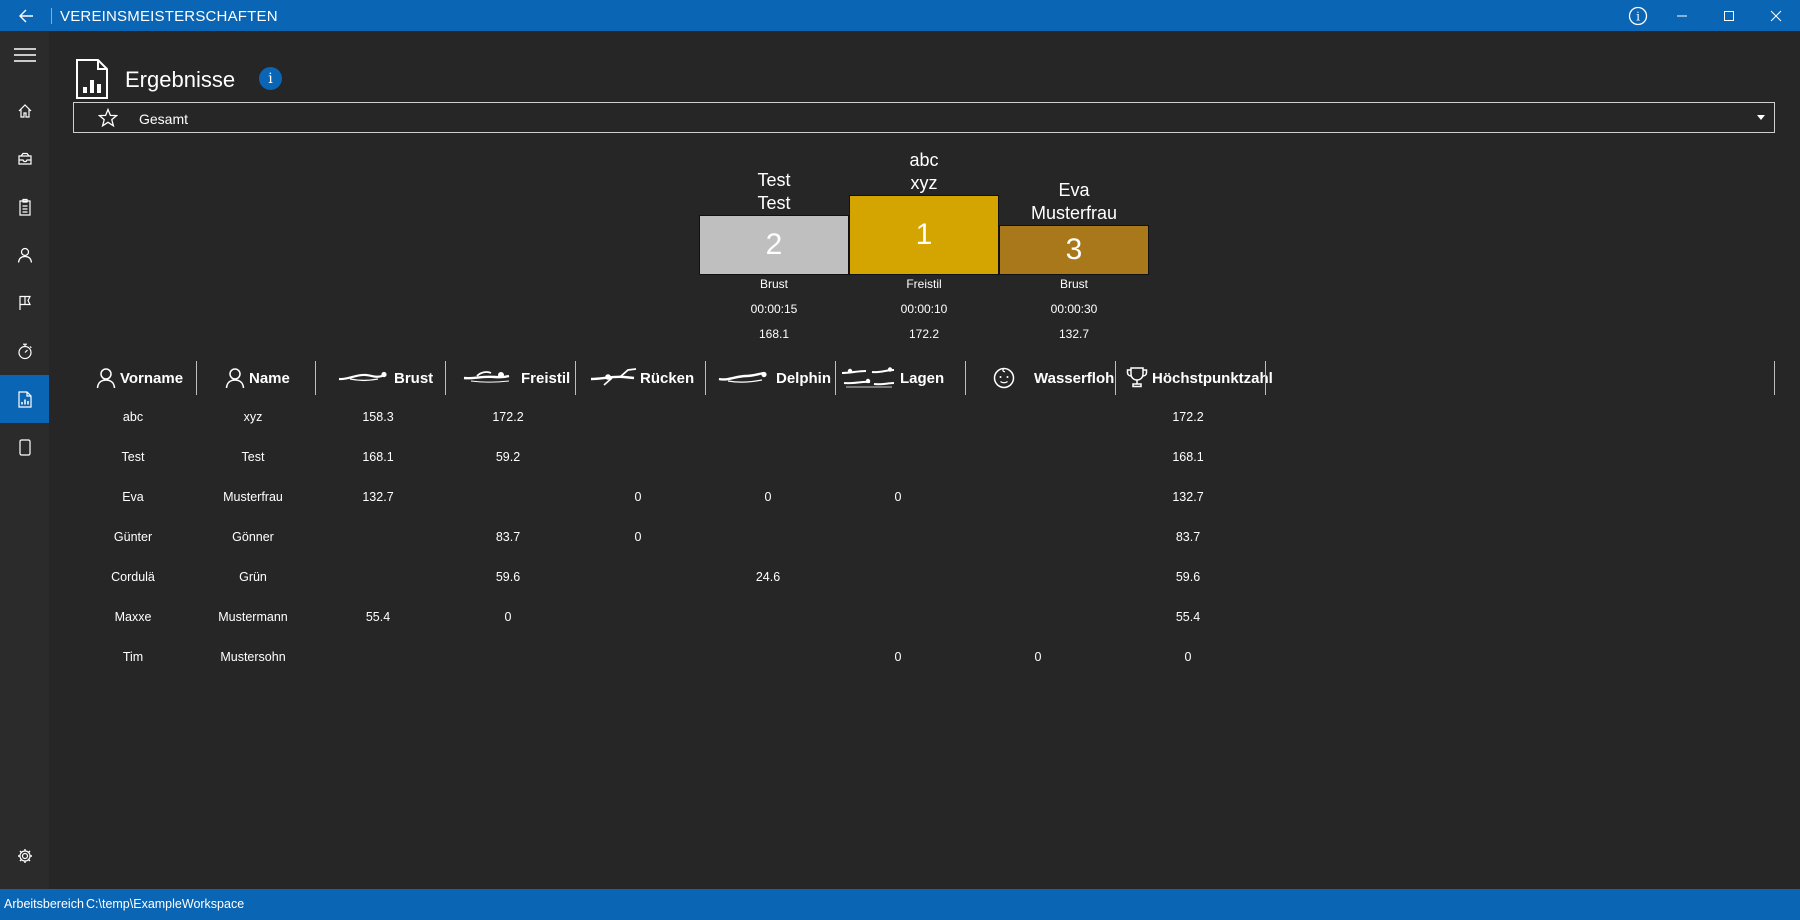  Describe the element at coordinates (924, 235) in the screenshot. I see `podium-first-block: 1` at that location.